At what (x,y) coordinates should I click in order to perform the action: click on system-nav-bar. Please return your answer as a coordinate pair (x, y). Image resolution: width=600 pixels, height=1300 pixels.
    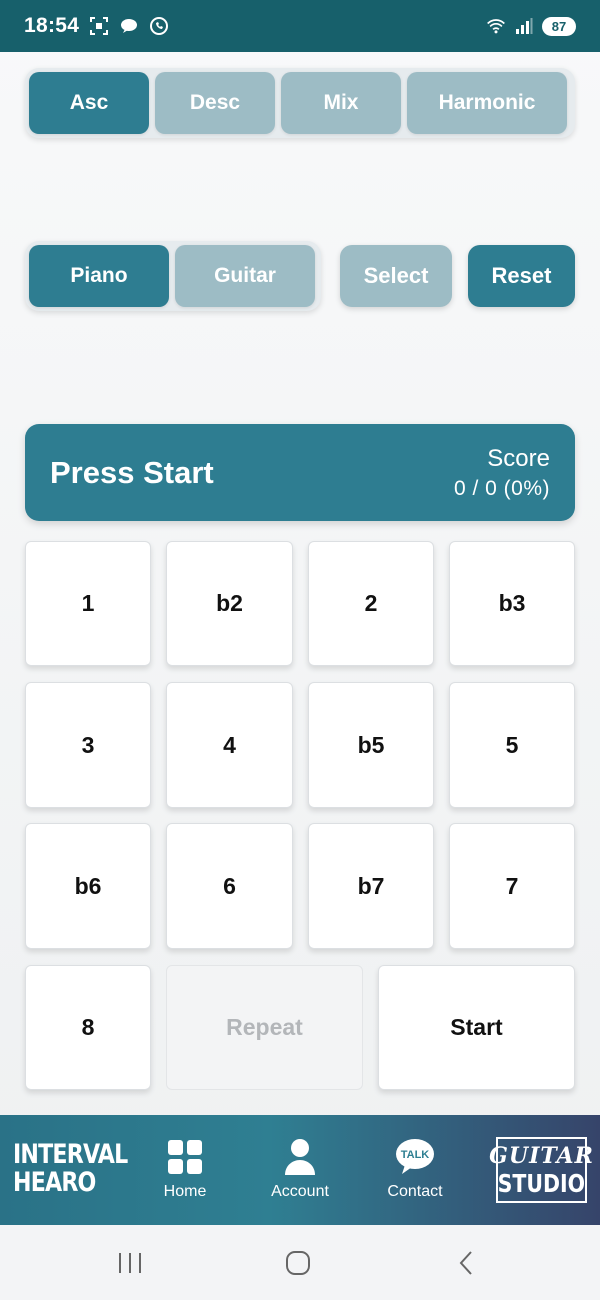
    Looking at the image, I should click on (300, 1262).